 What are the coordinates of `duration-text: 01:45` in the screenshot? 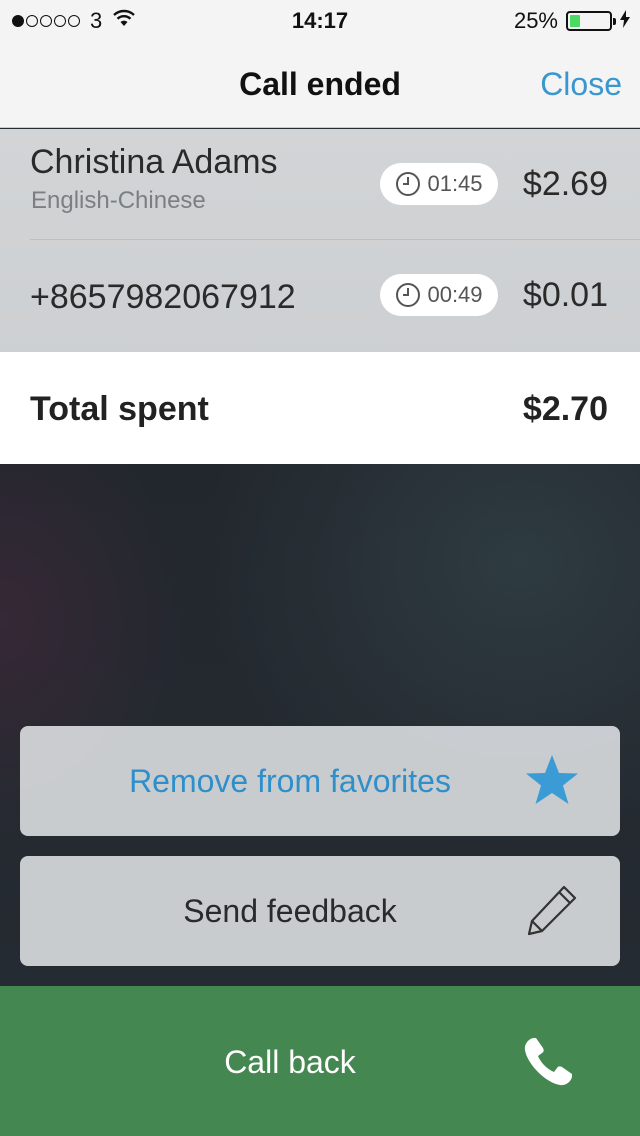 It's located at (455, 183).